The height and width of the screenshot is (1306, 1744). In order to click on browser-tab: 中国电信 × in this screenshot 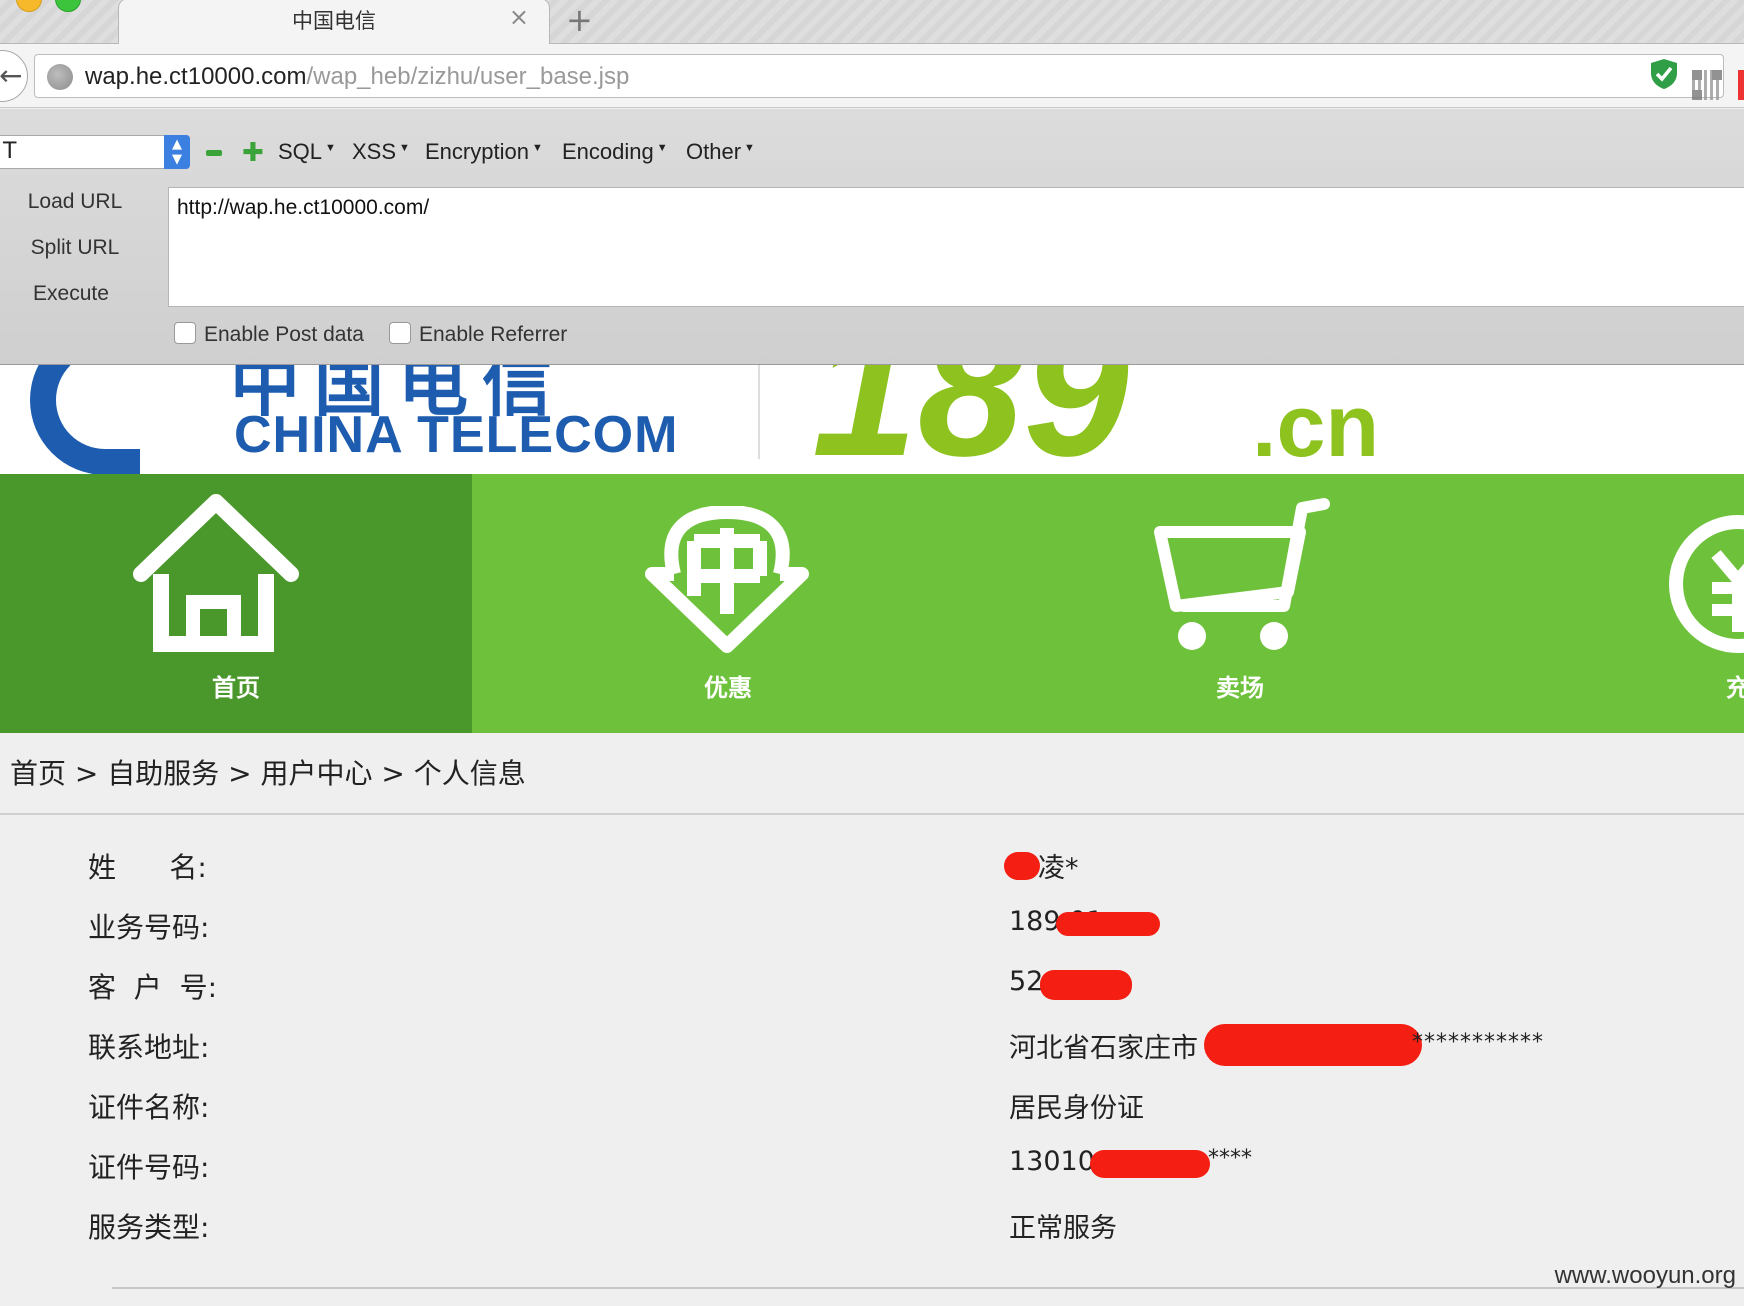, I will do `click(334, 22)`.